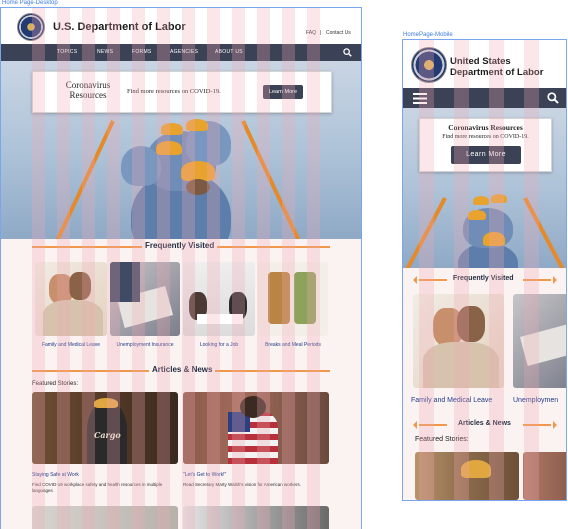 This screenshot has height=529, width=568. Describe the element at coordinates (338, 33) in the screenshot. I see `contact-link: Contact Us` at that location.